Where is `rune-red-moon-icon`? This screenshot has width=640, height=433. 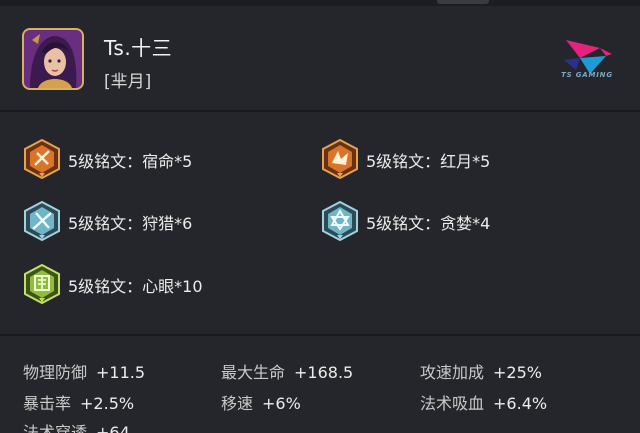
rune-red-moon-icon is located at coordinates (340, 159).